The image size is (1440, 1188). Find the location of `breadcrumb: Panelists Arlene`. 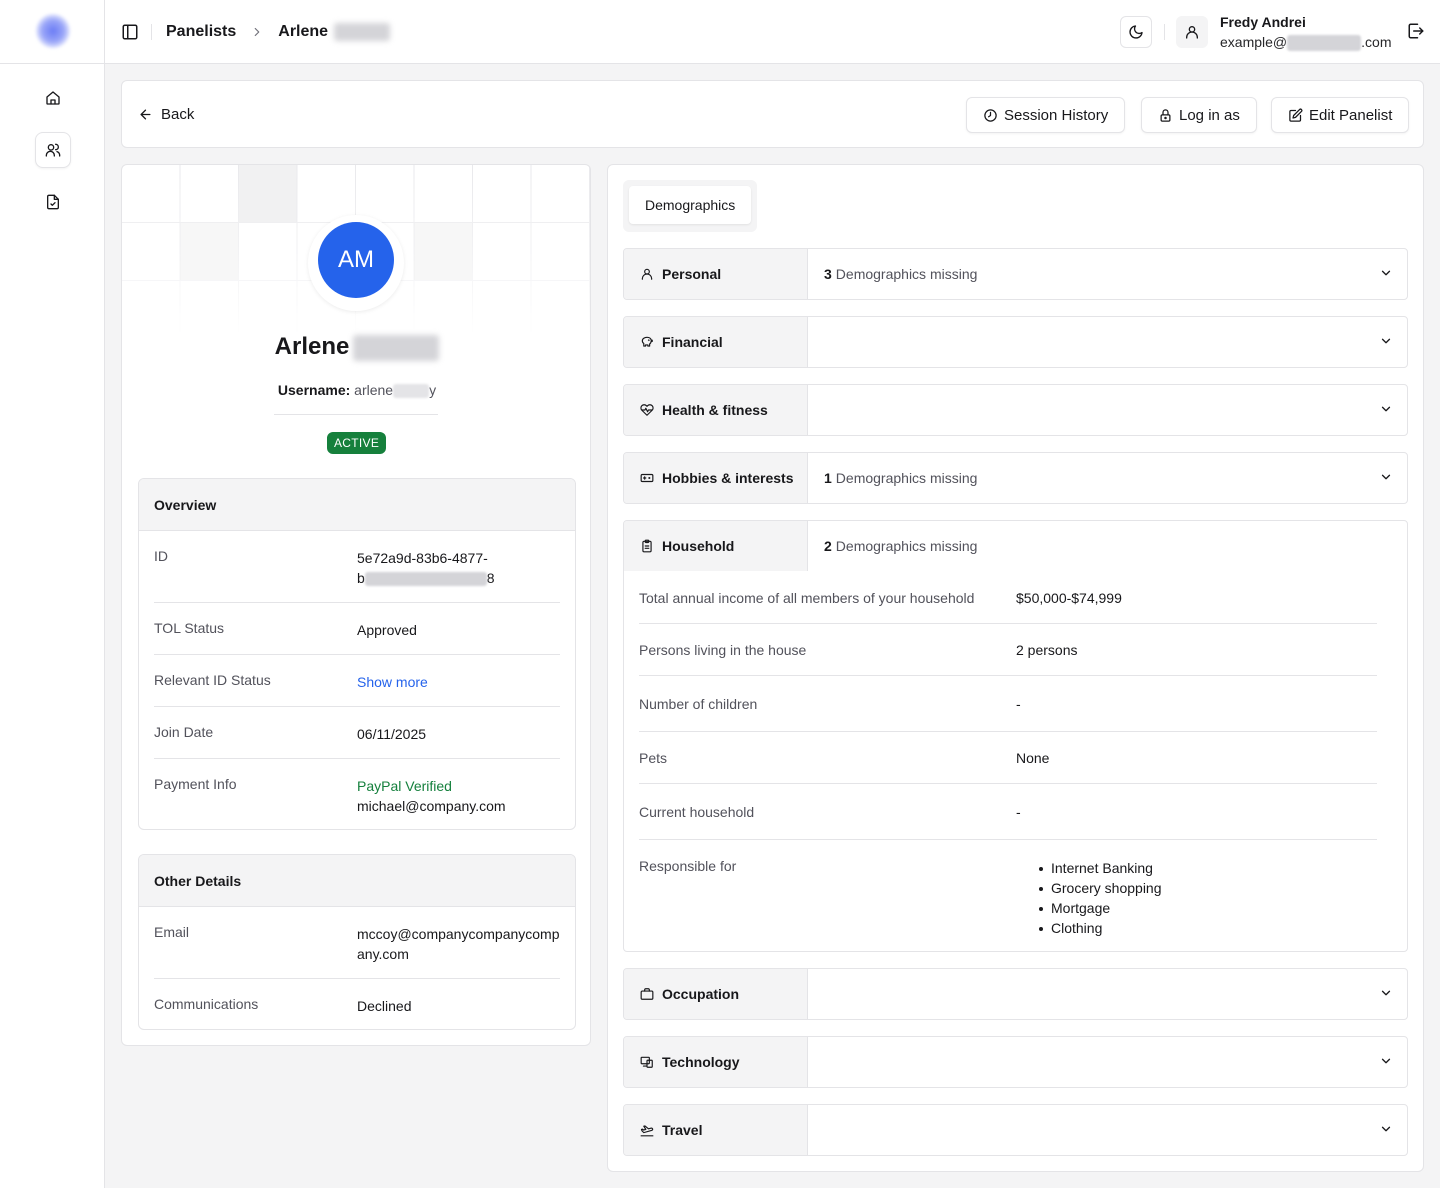

breadcrumb: Panelists Arlene is located at coordinates (256, 32).